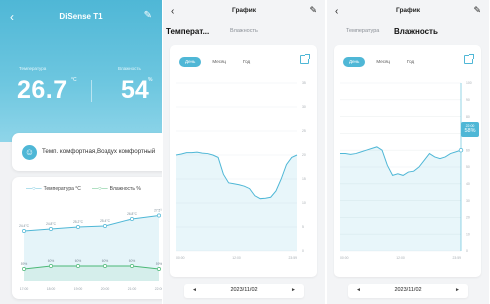  Describe the element at coordinates (303, 227) in the screenshot. I see `y-tick-label: 5` at that location.